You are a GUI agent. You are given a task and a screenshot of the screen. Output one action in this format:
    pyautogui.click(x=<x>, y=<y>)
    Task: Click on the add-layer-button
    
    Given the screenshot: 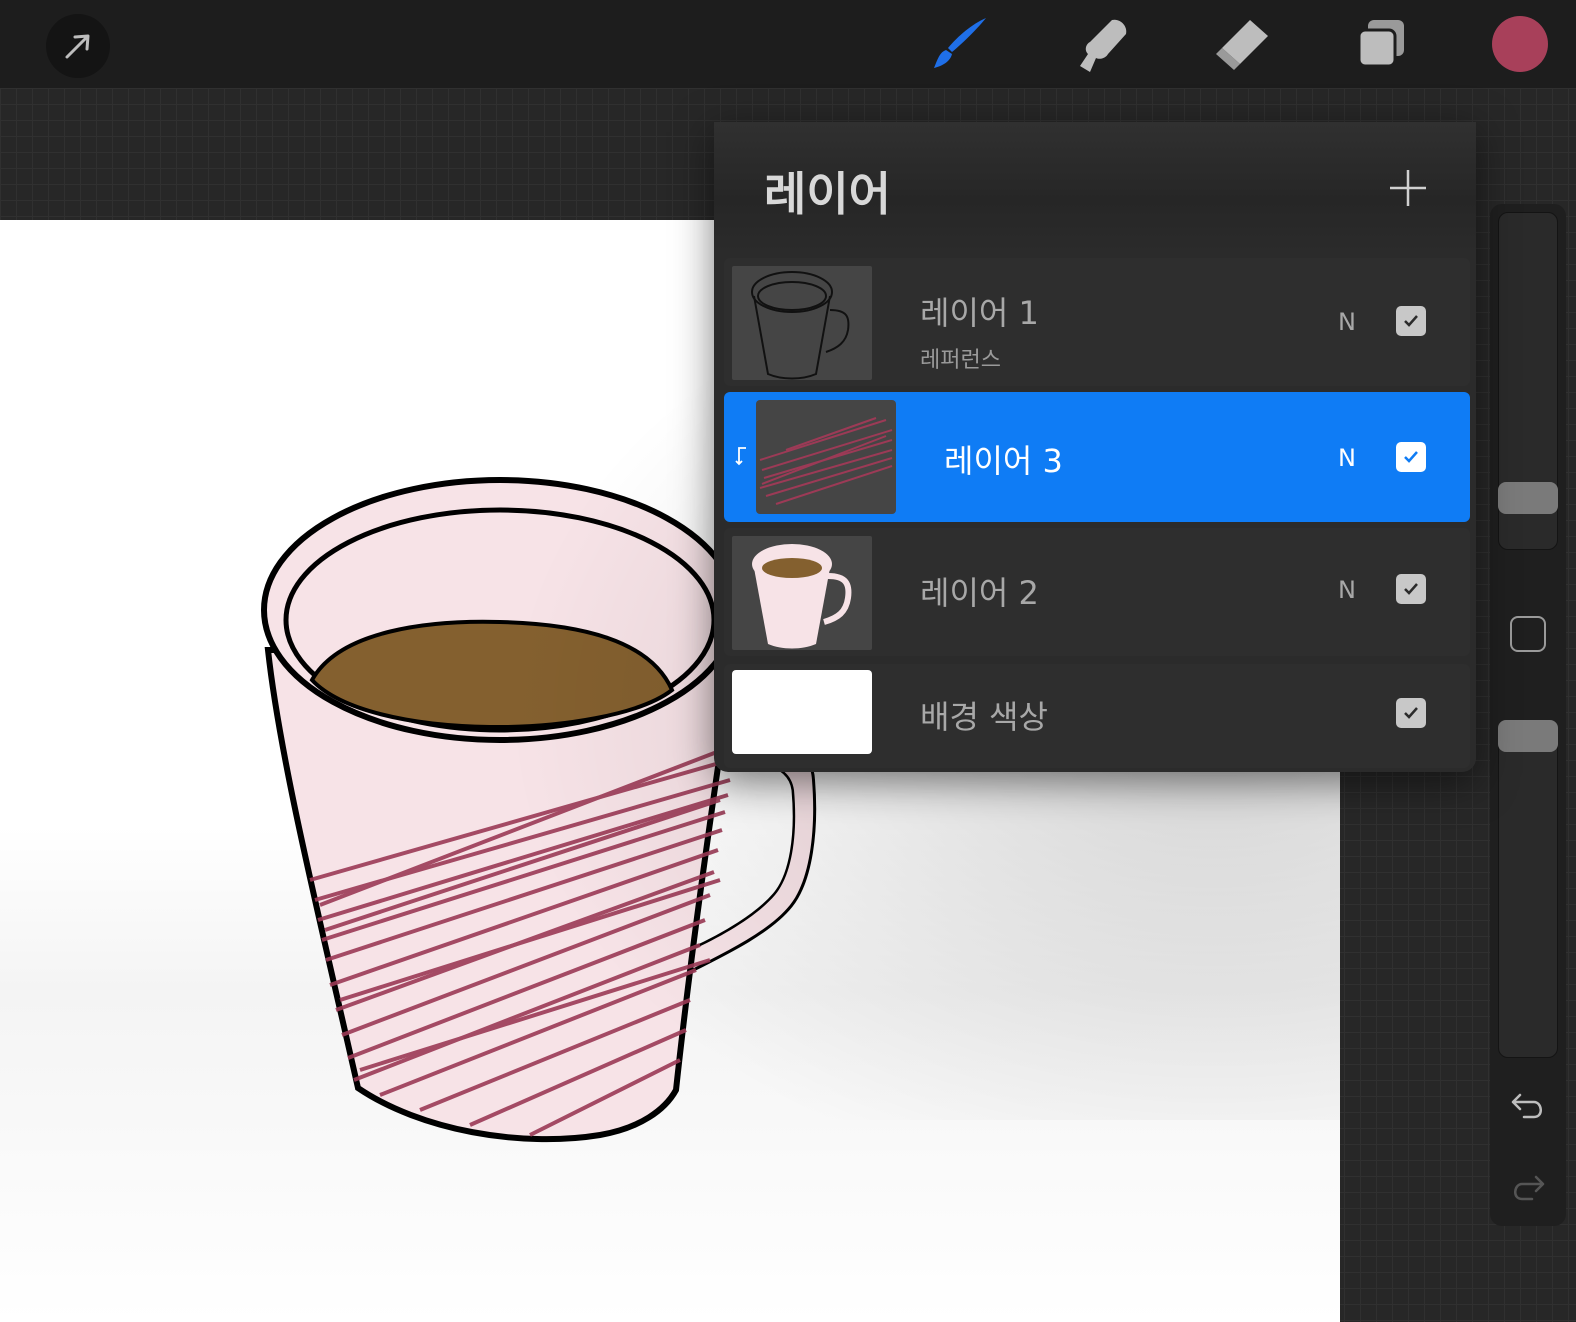 What is the action you would take?
    pyautogui.click(x=1408, y=188)
    